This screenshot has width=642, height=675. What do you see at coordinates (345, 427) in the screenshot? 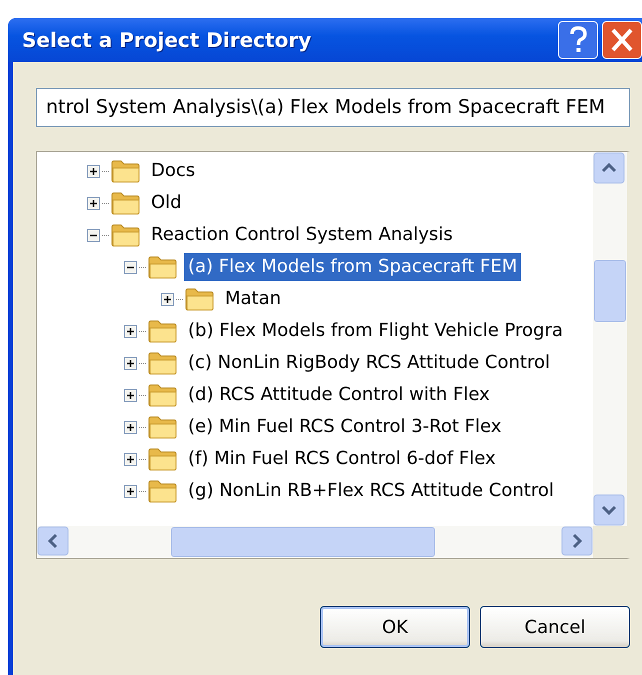
I see `folder-label: (e) Min Fuel RCS Control 3-Rot Flex` at bounding box center [345, 427].